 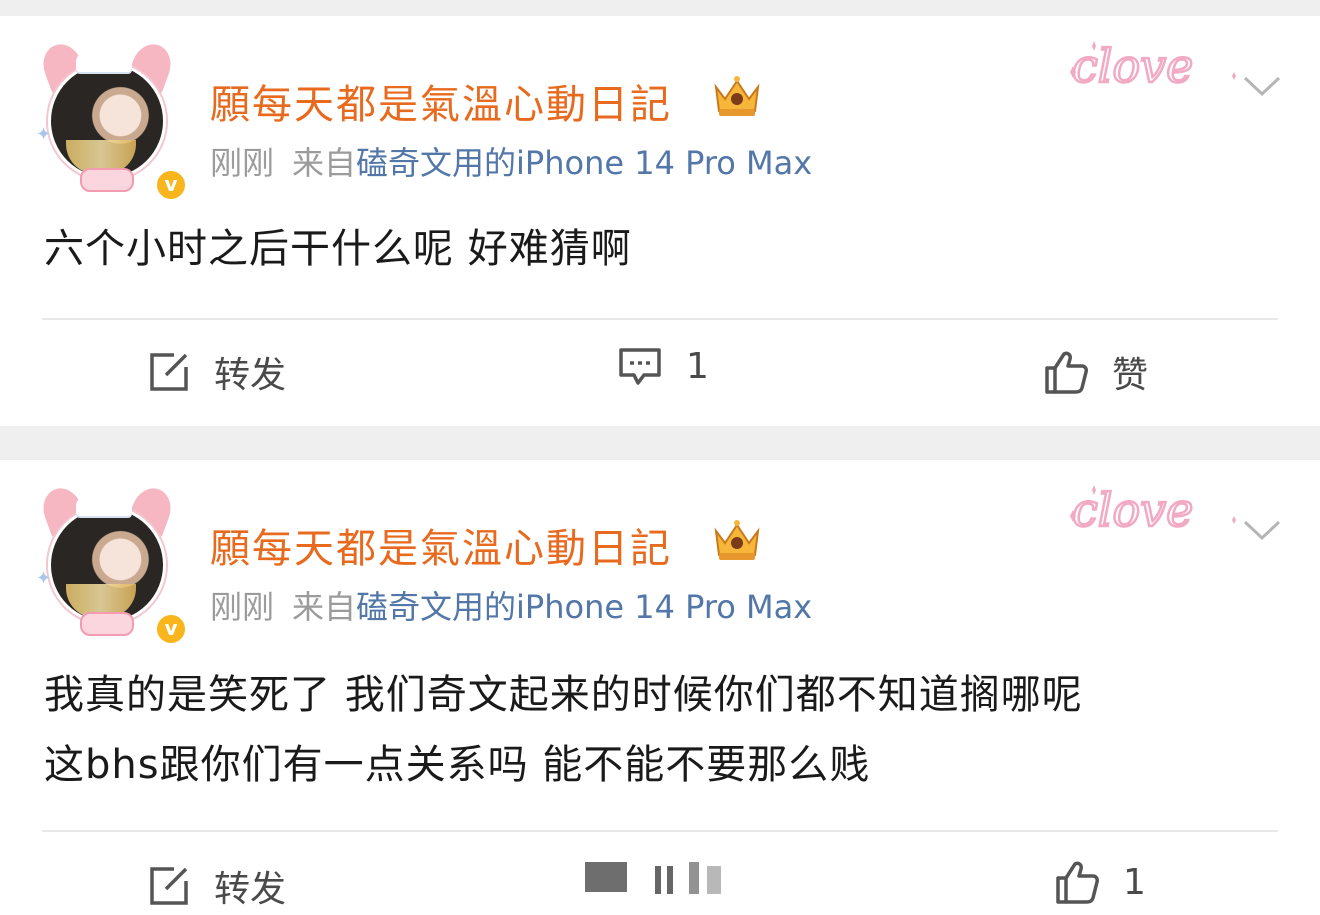 What do you see at coordinates (563, 695) in the screenshot?
I see `post-content-line: 我真的是笑死了 我们奇文起来的时候你们都不知道搁哪呢` at bounding box center [563, 695].